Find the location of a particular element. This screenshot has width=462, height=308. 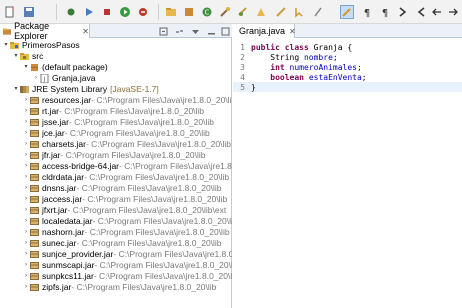

forward-icon is located at coordinates (453, 12).